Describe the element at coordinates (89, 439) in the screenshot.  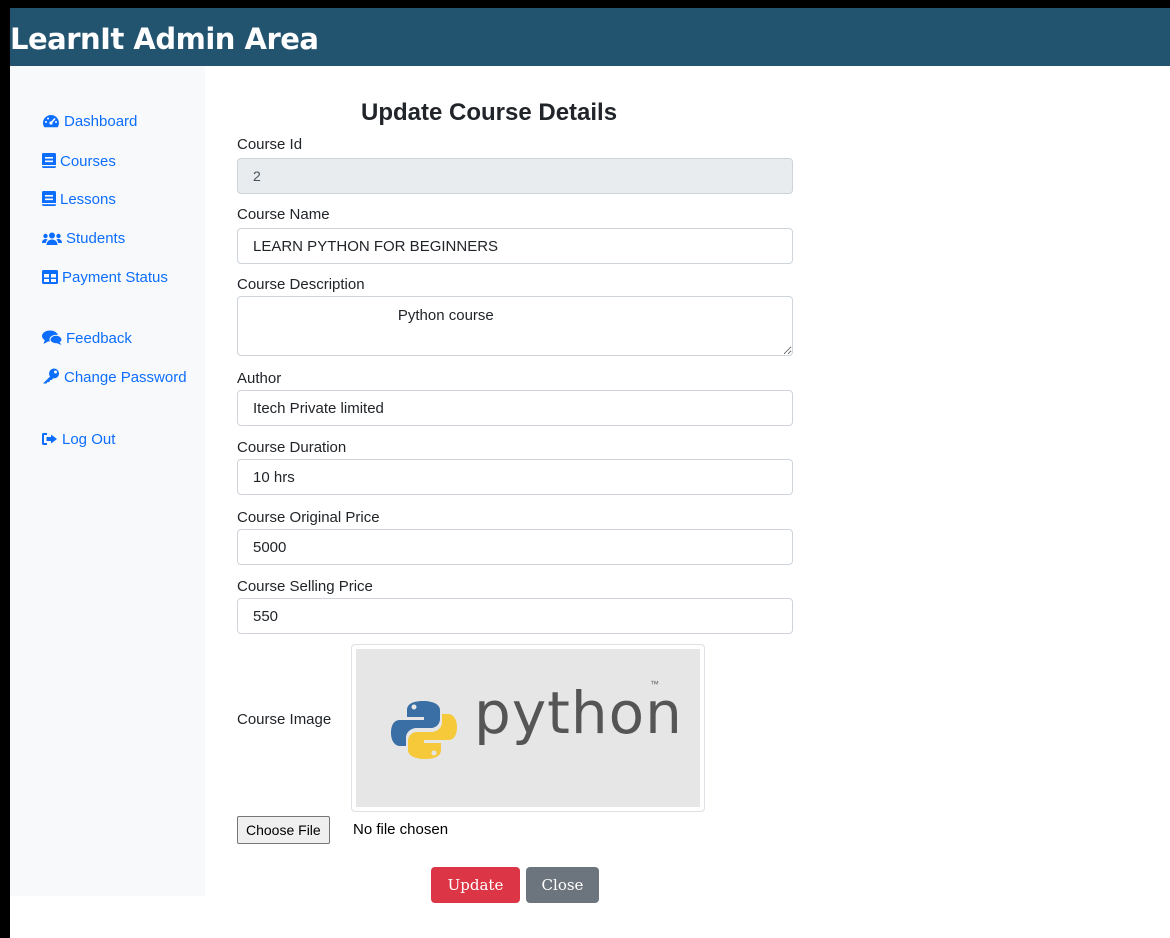
I see `sidebar-item-label: Log Out` at that location.